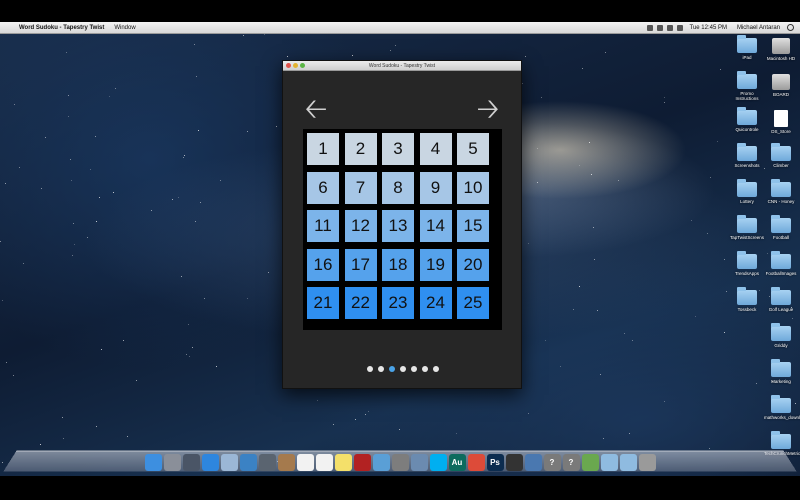  What do you see at coordinates (514, 462) in the screenshot?
I see `unity-icon` at bounding box center [514, 462].